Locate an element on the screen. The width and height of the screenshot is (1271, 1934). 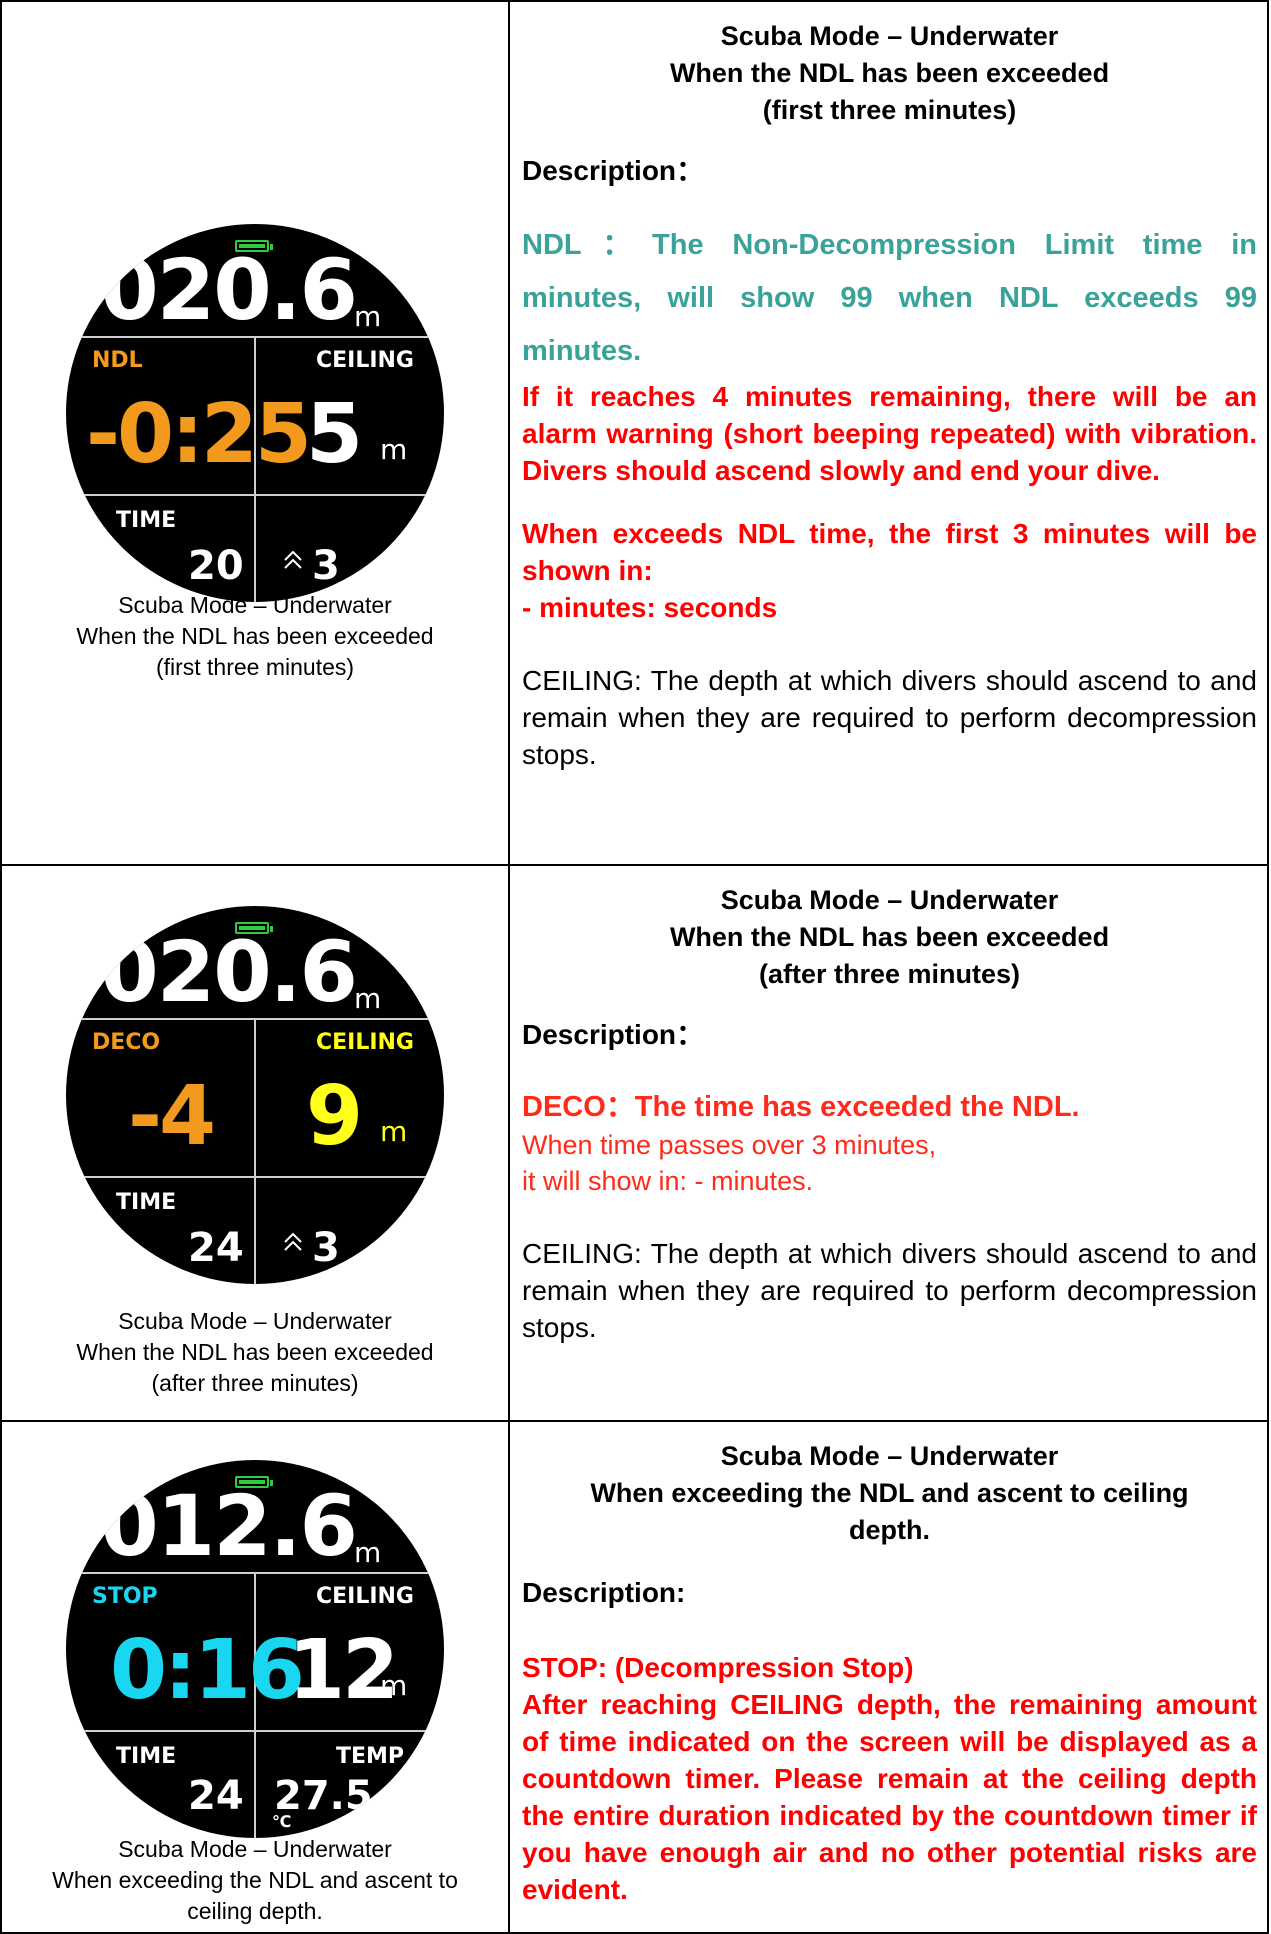
watch-screenshot: 020.6 m DECO -4 CEILING 9 m TIME 24 3 is located at coordinates (255, 1095).